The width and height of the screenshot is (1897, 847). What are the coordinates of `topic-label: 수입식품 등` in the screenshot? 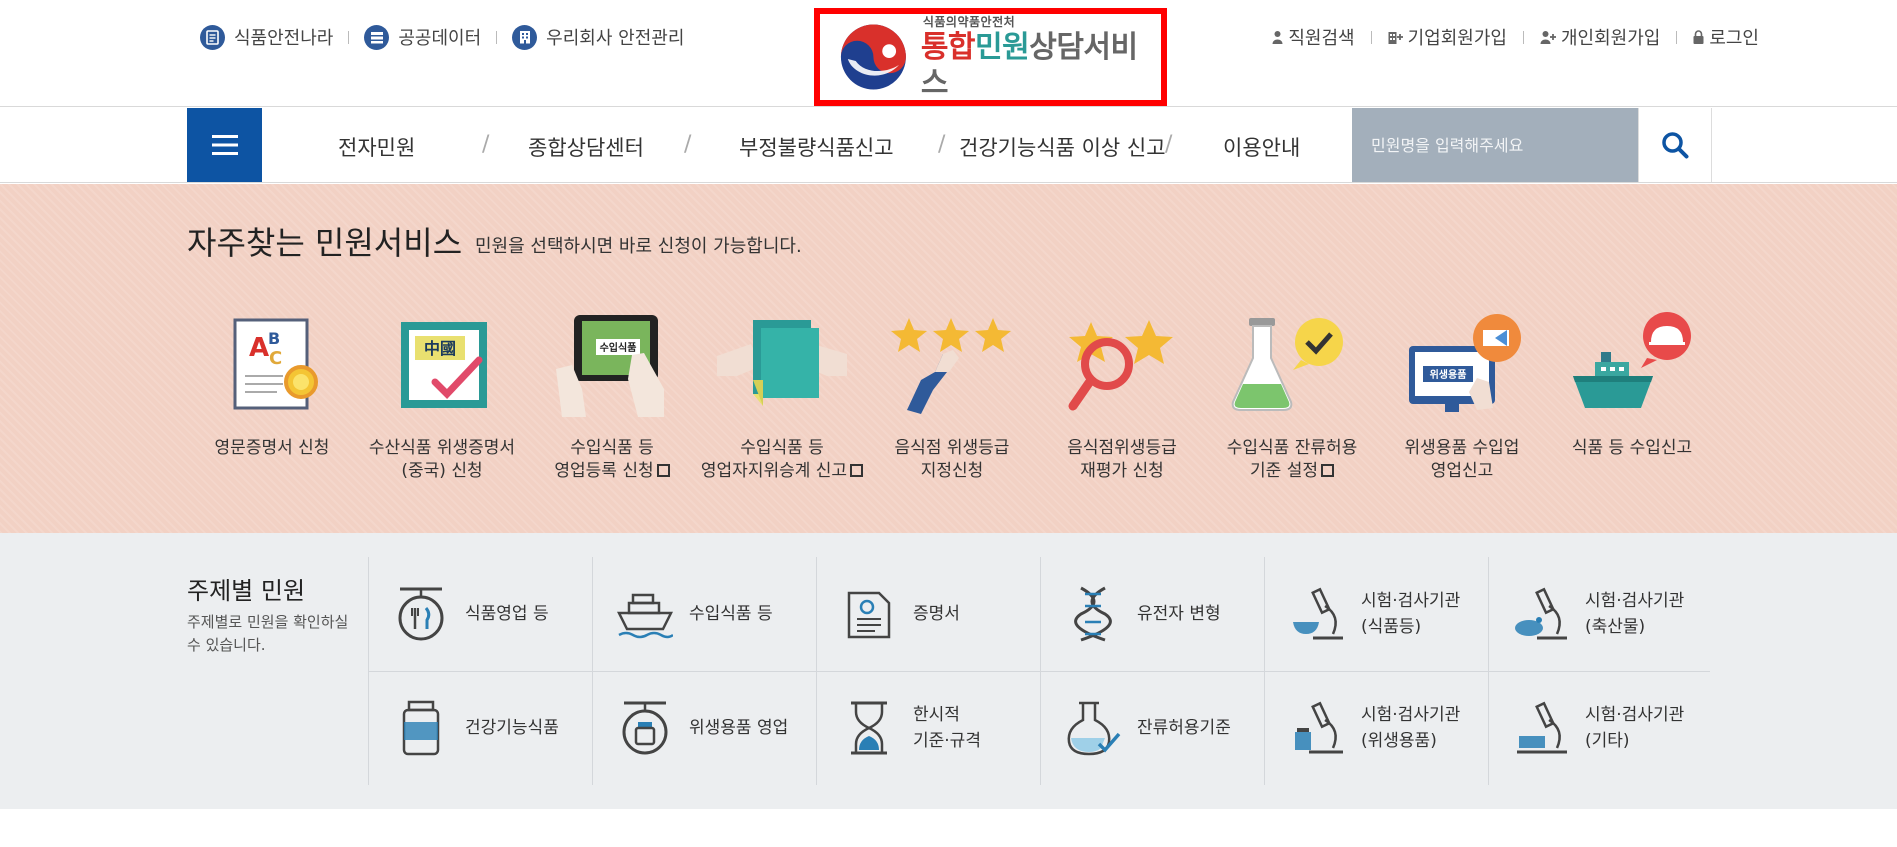 It's located at (731, 614).